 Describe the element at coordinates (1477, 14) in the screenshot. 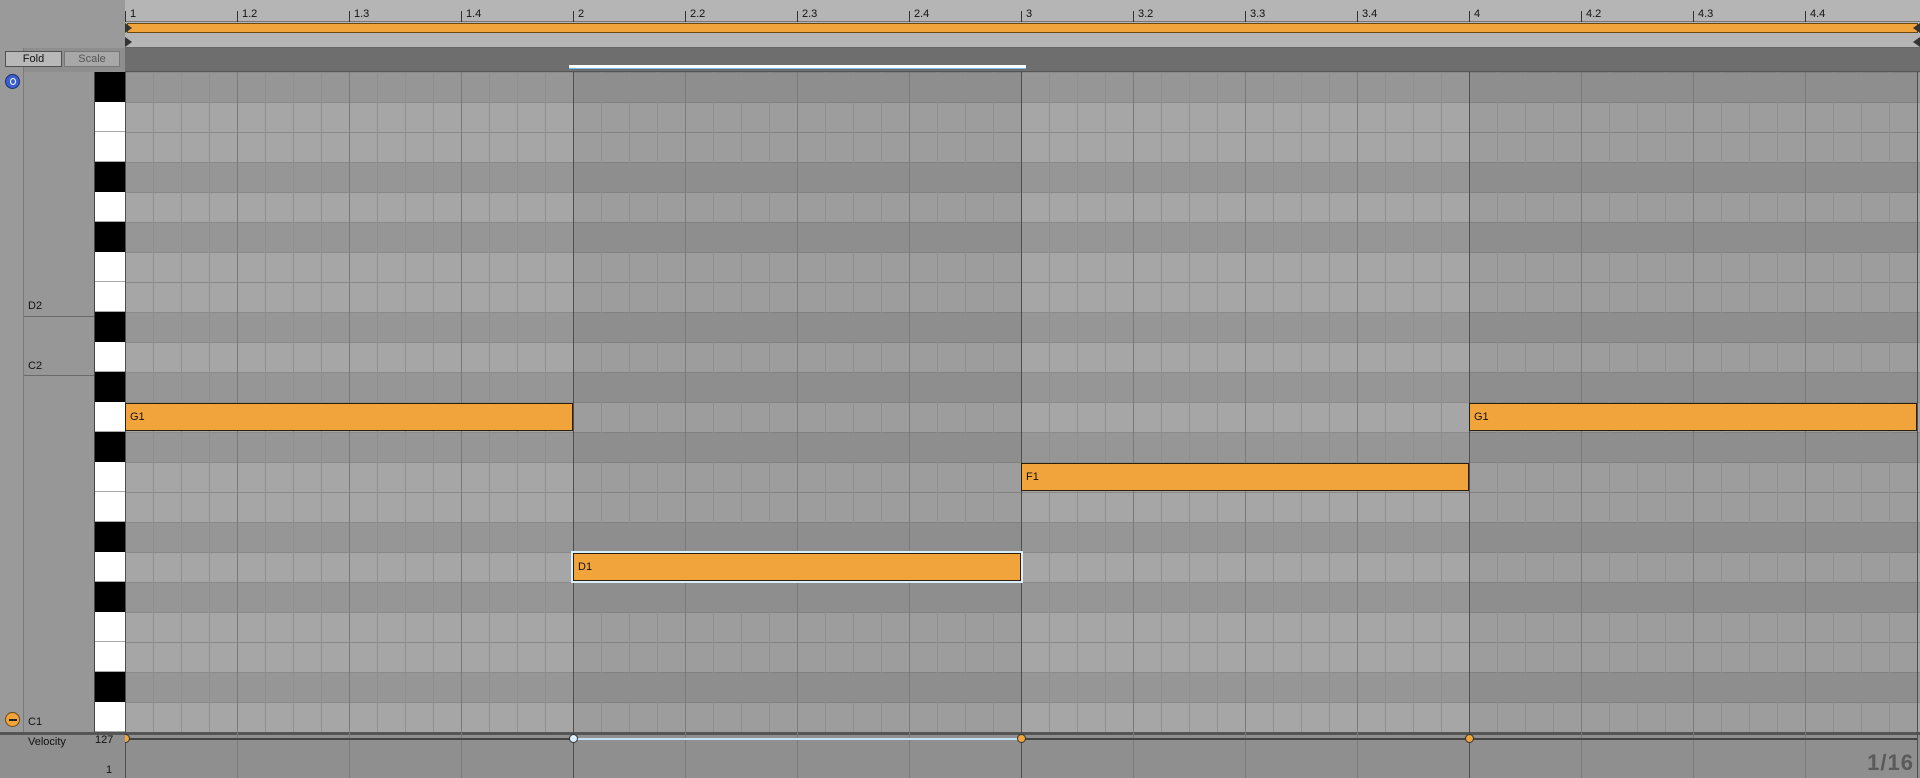

I see `ruler-tick-label: 4` at that location.